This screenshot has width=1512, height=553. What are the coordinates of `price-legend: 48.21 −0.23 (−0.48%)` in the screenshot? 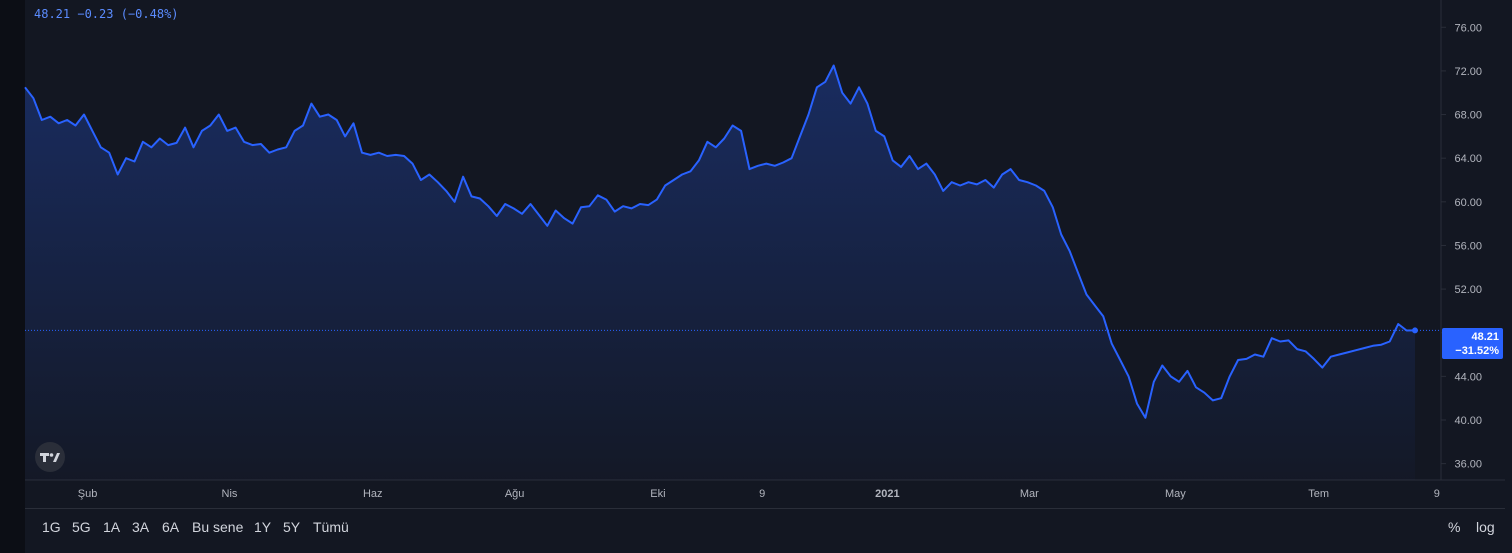 It's located at (106, 14).